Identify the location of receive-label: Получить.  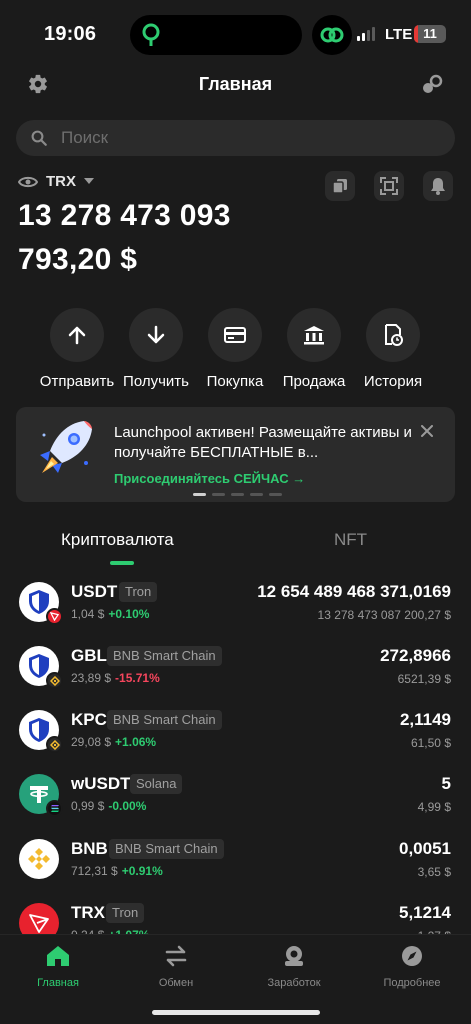
(156, 381).